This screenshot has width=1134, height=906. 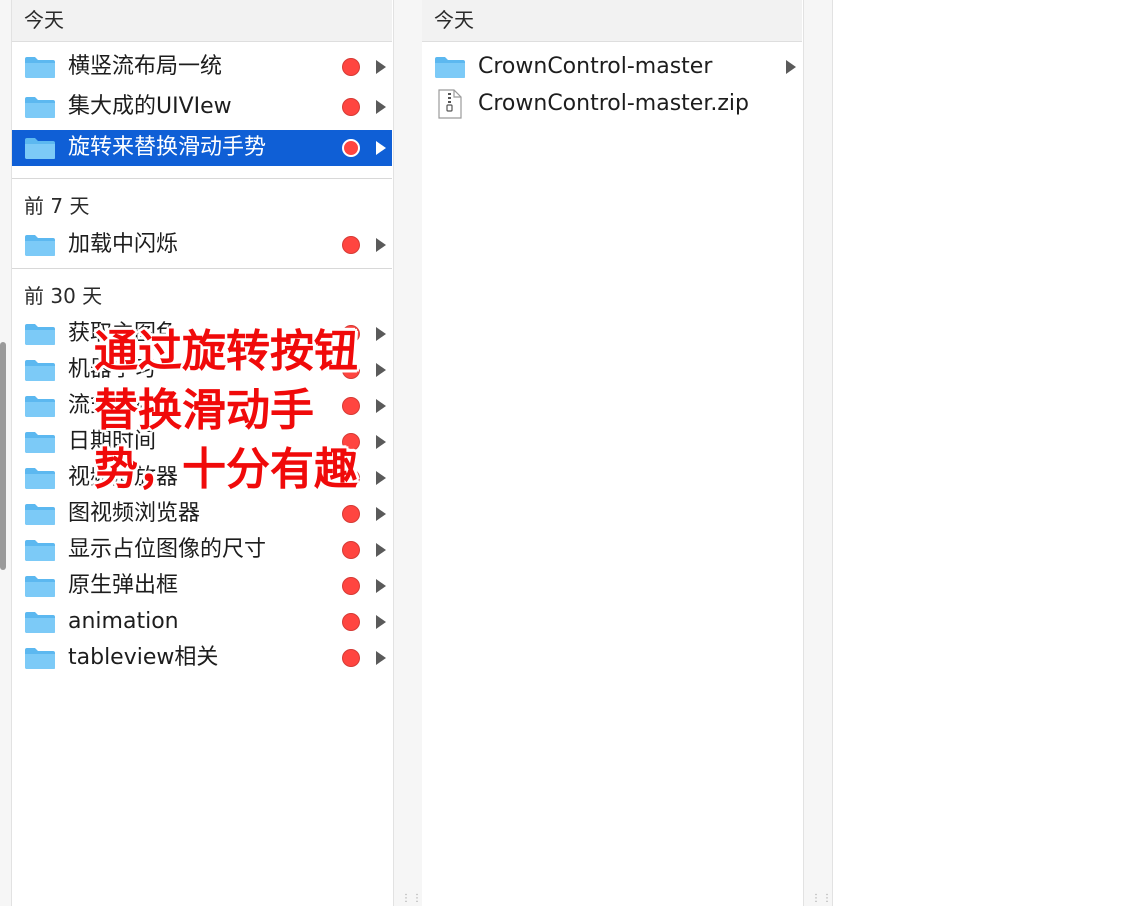 What do you see at coordinates (202, 245) in the screenshot?
I see `list-item: 加载中闪烁` at bounding box center [202, 245].